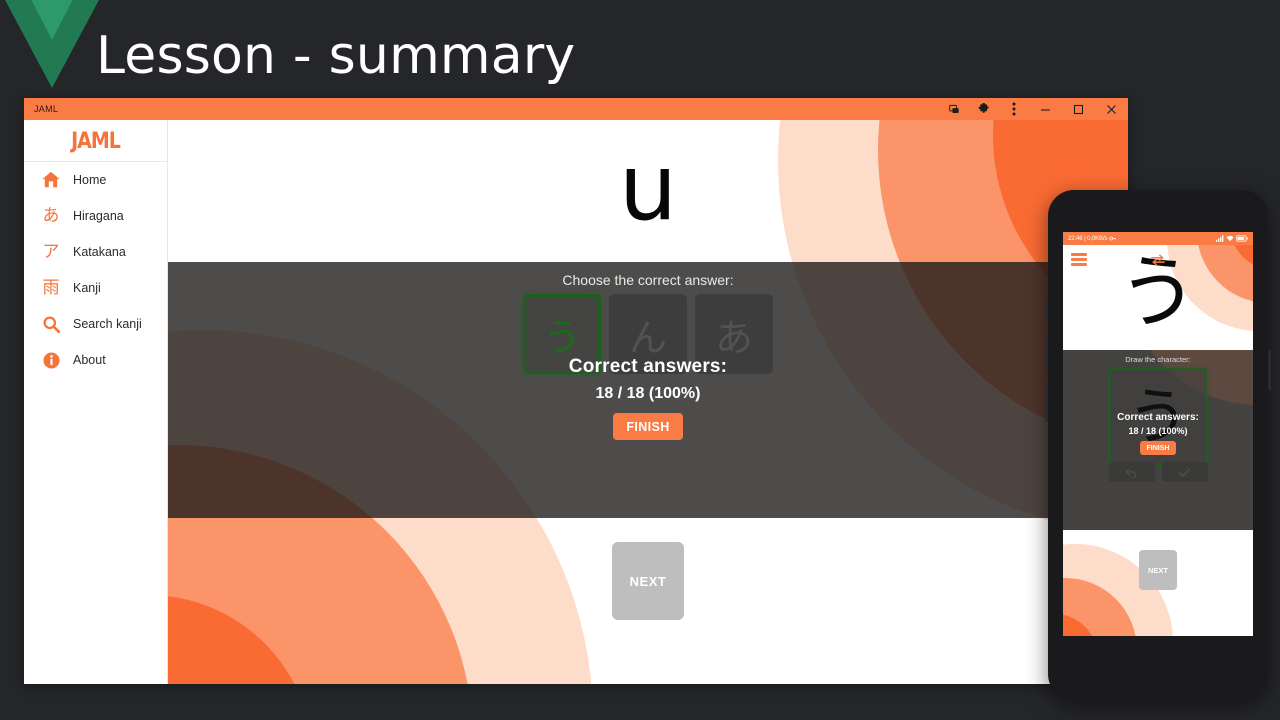 Image resolution: width=1280 pixels, height=720 pixels. What do you see at coordinates (1158, 238) in the screenshot?
I see `phone-status-bar: 22:46 | 0,0KB/s` at bounding box center [1158, 238].